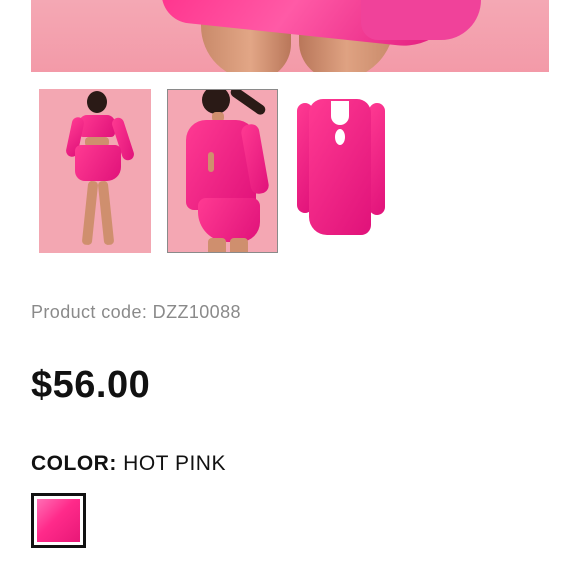 Image resolution: width=580 pixels, height=580 pixels. Describe the element at coordinates (136, 312) in the screenshot. I see `product-code: Product code: DZZ10088` at that location.